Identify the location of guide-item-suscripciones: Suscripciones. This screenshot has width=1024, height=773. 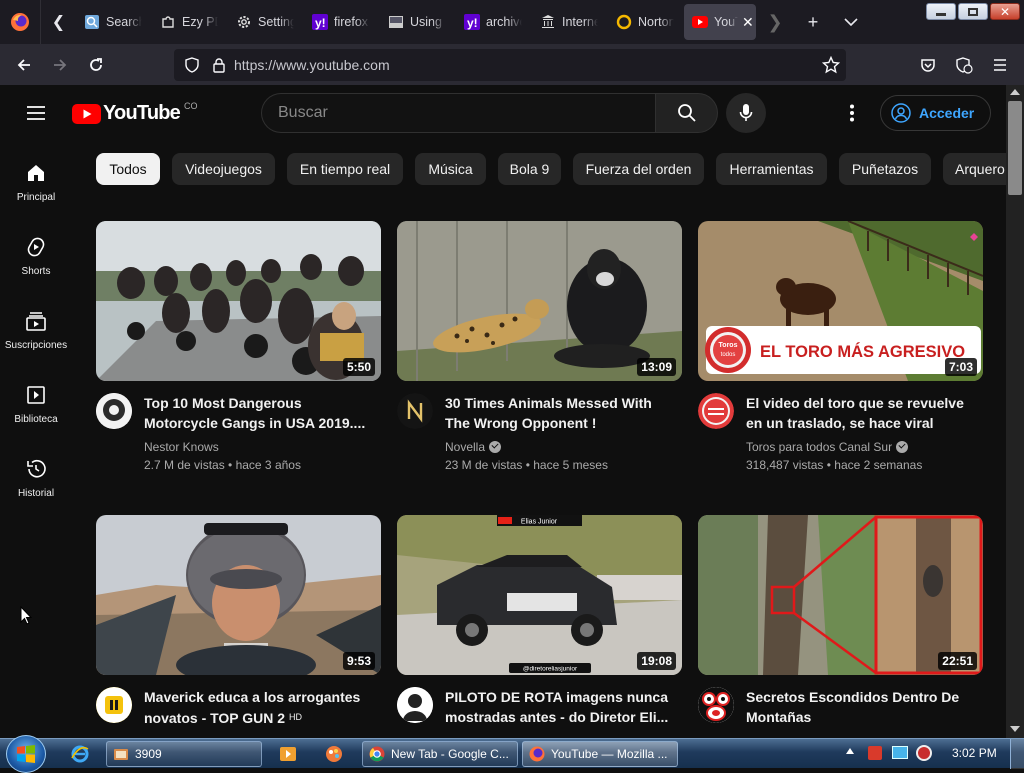
(36, 339).